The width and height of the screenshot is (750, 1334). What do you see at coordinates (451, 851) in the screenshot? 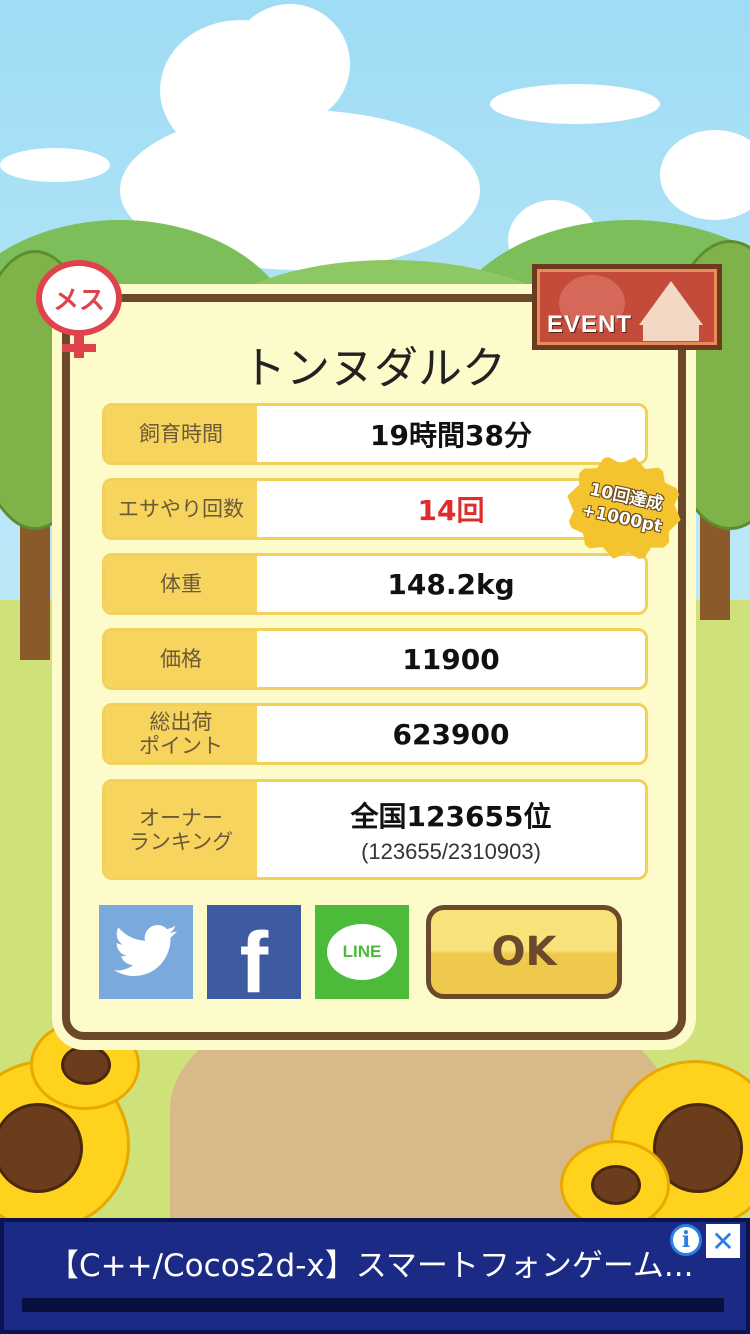
I see `ranking-detail: (123655/2310903)` at bounding box center [451, 851].